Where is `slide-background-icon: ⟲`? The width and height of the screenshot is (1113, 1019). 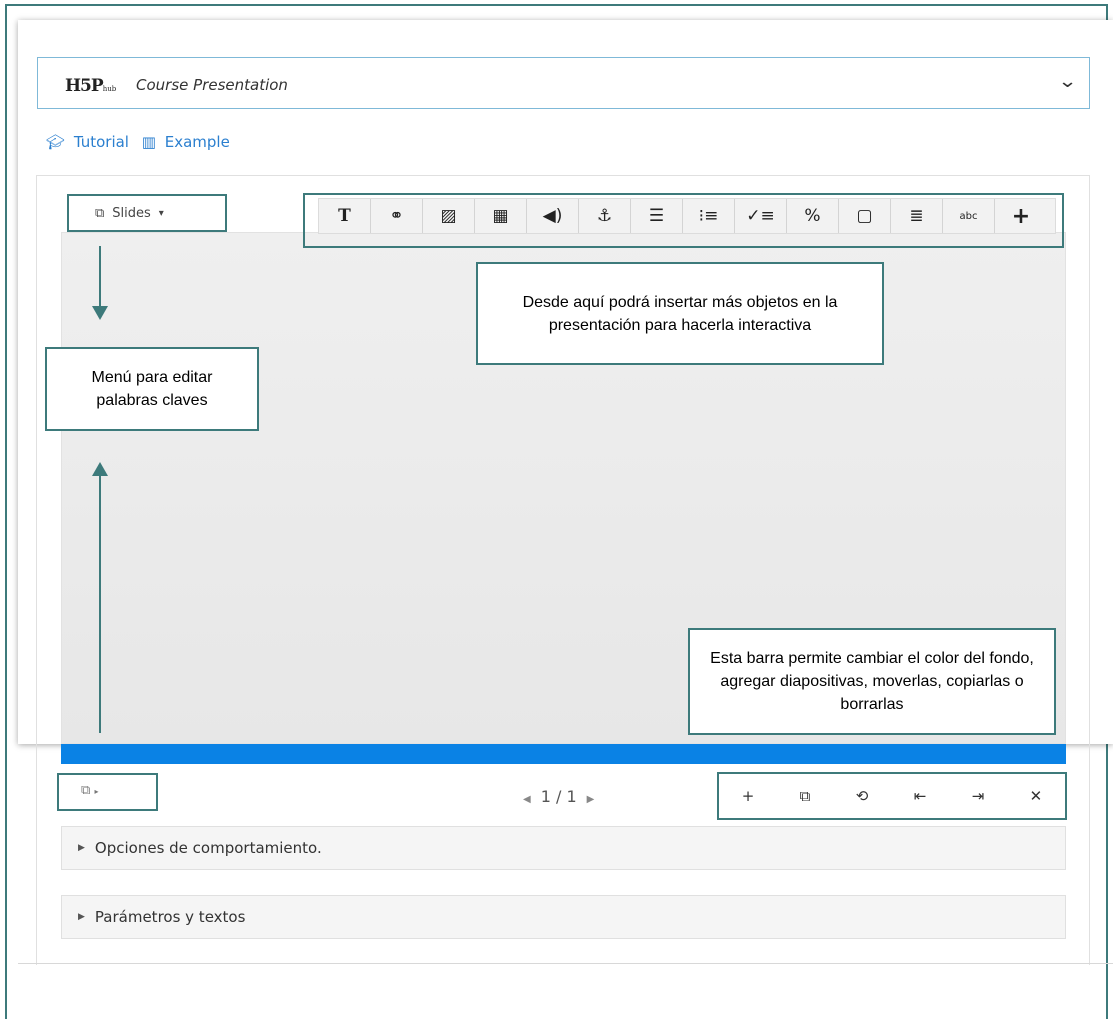
slide-background-icon: ⟲ is located at coordinates (862, 796).